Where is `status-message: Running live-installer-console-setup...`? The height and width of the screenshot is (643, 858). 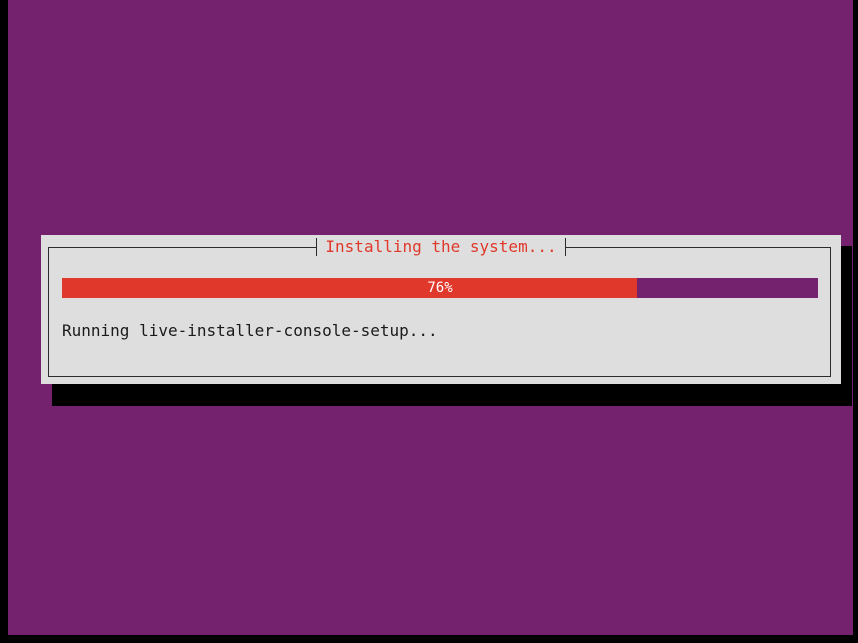
status-message: Running live-installer-console-setup... is located at coordinates (250, 330).